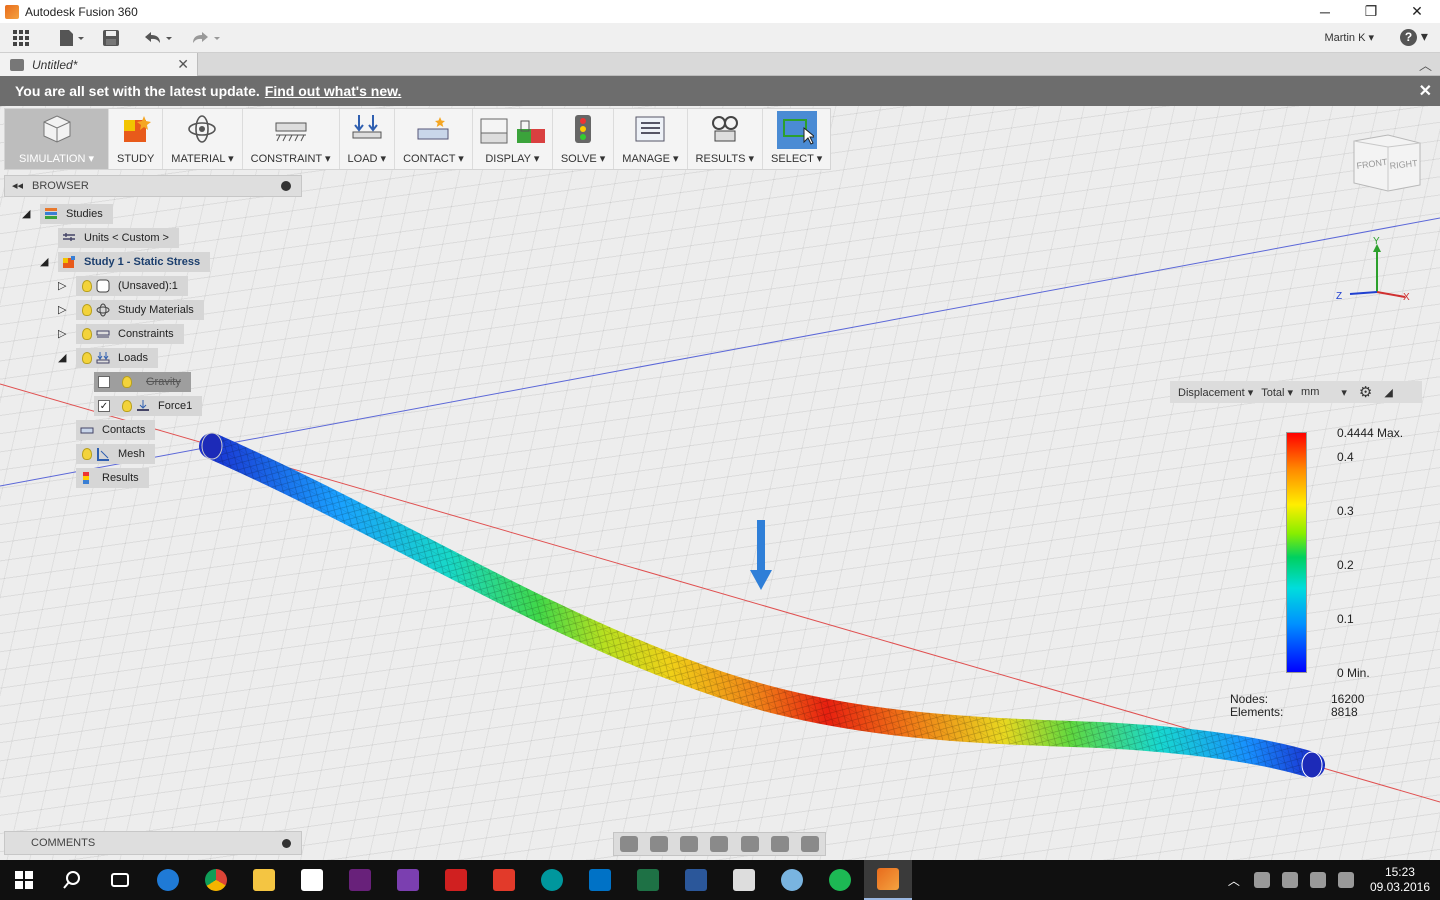  Describe the element at coordinates (117, 358) in the screenshot. I see `tree-node-loads: Loads` at that location.